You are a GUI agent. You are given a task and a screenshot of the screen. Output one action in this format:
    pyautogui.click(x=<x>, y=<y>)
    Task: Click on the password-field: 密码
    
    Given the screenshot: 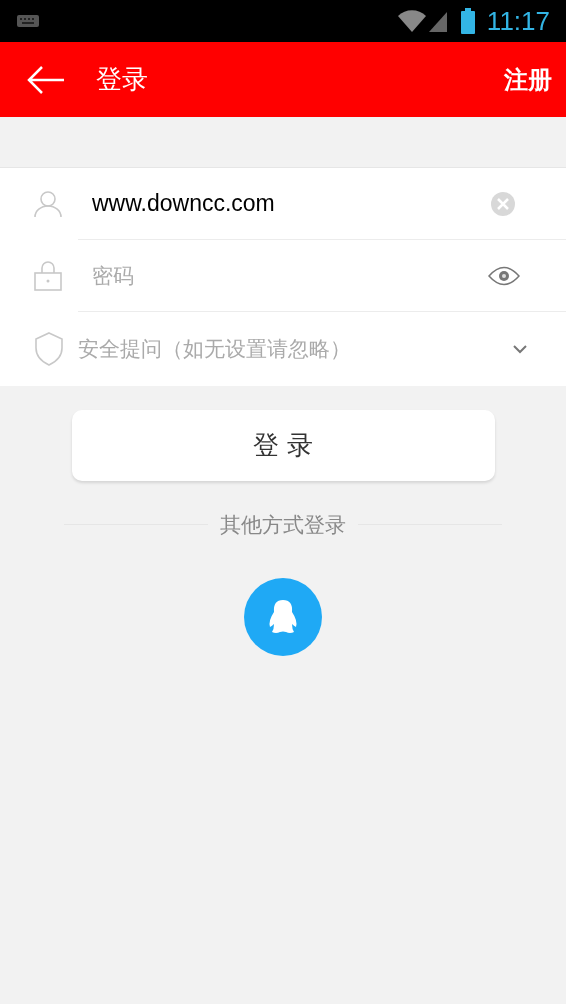 What is the action you would take?
    pyautogui.click(x=290, y=275)
    